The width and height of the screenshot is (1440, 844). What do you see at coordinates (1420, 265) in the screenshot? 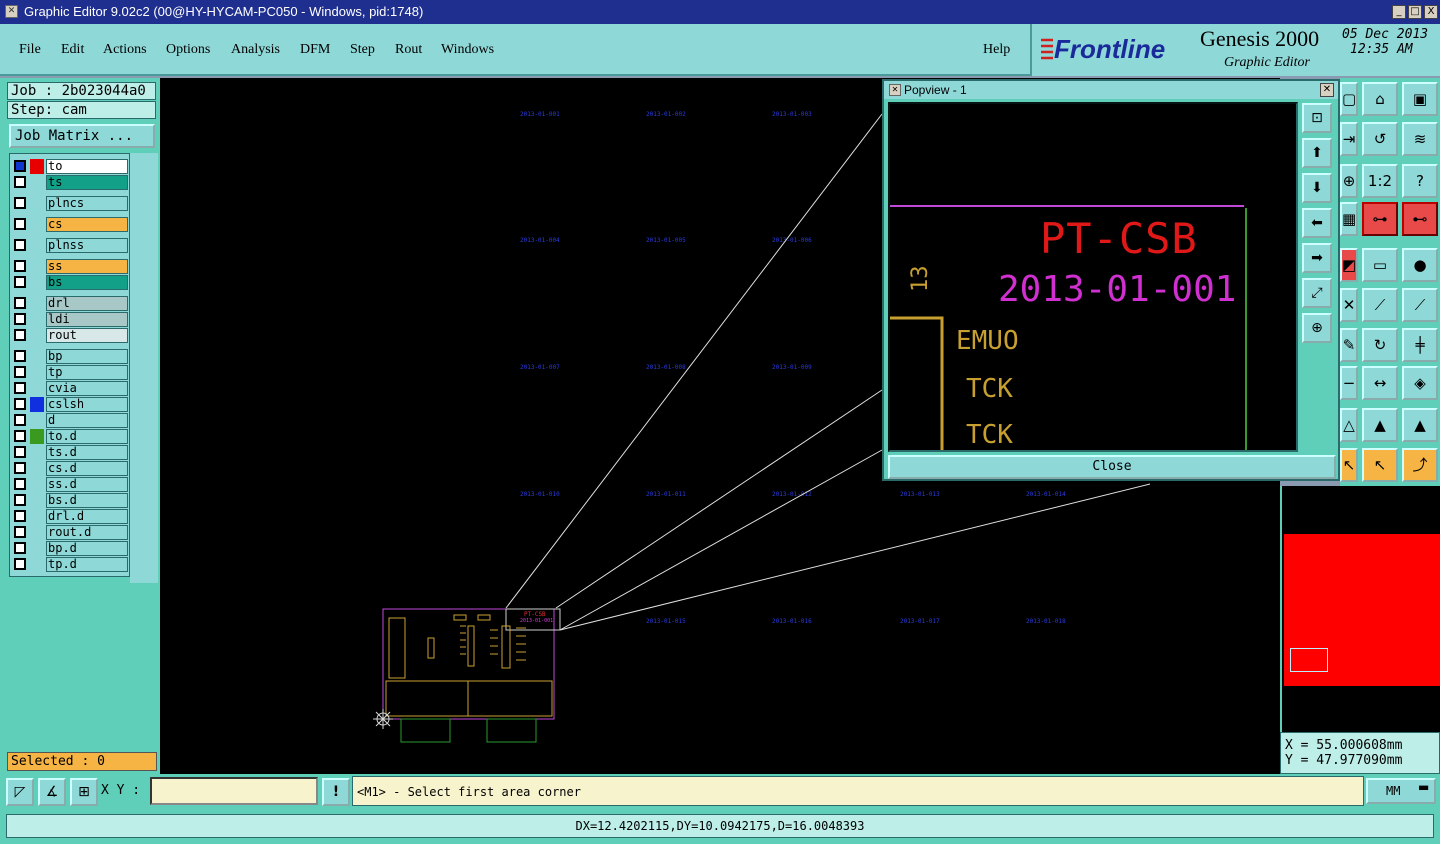
I see `tool-pad-icon: ●` at bounding box center [1420, 265].